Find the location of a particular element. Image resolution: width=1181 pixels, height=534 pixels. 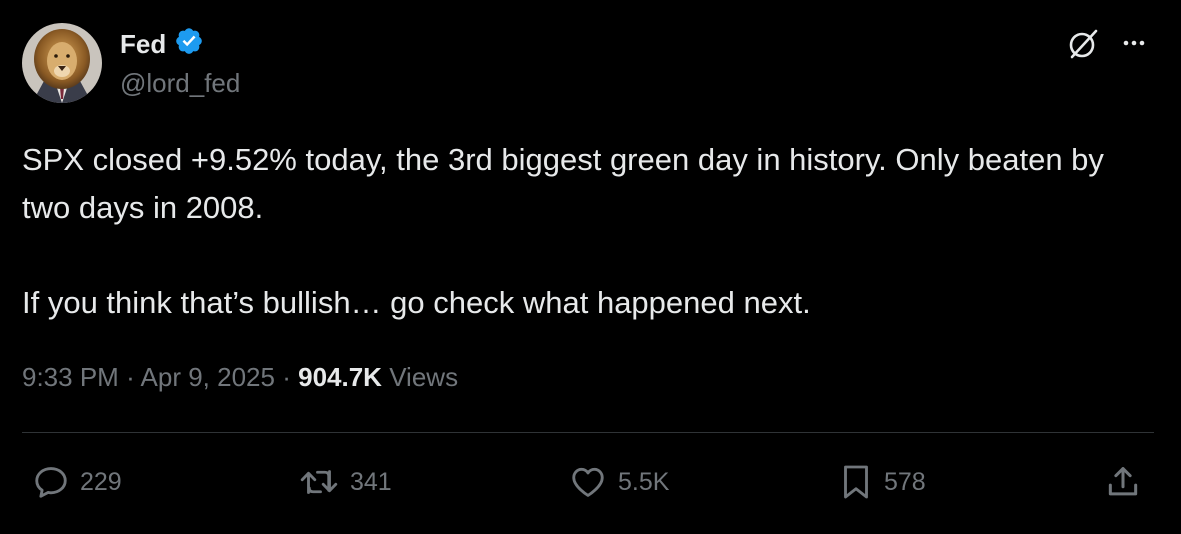

verified-badge-icon is located at coordinates (189, 44).